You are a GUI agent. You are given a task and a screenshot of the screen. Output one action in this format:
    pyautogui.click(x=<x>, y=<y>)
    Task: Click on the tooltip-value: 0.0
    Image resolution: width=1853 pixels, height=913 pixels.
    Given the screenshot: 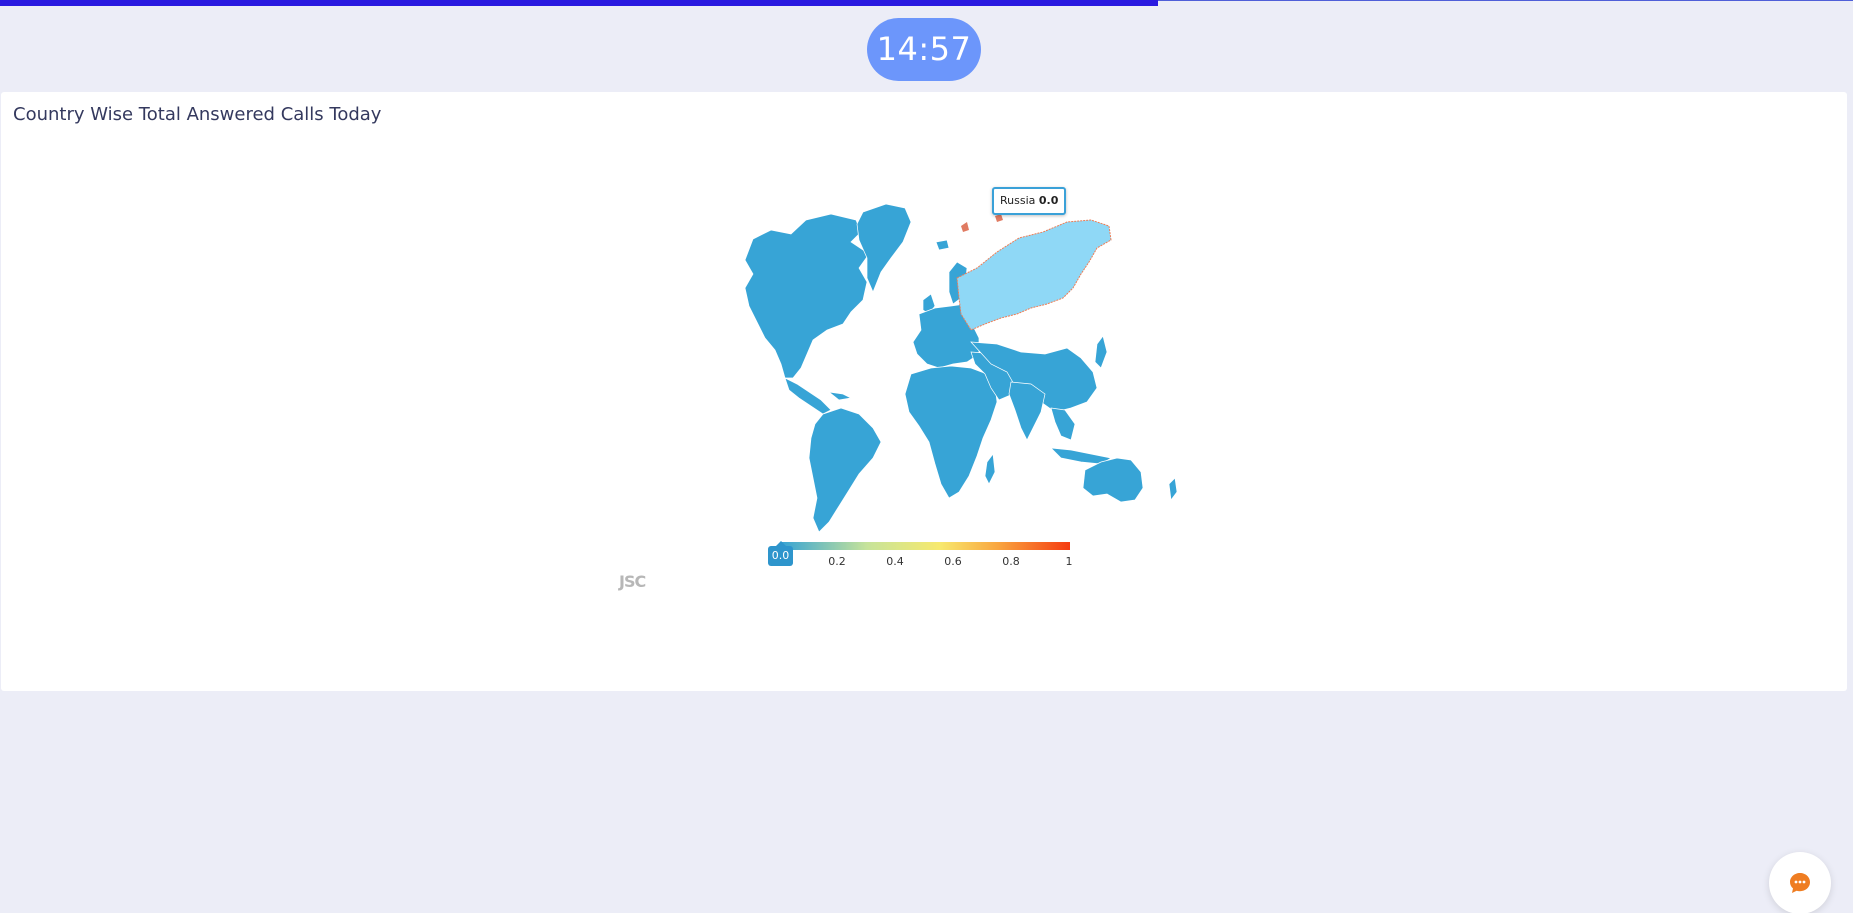 What is the action you would take?
    pyautogui.click(x=1048, y=200)
    